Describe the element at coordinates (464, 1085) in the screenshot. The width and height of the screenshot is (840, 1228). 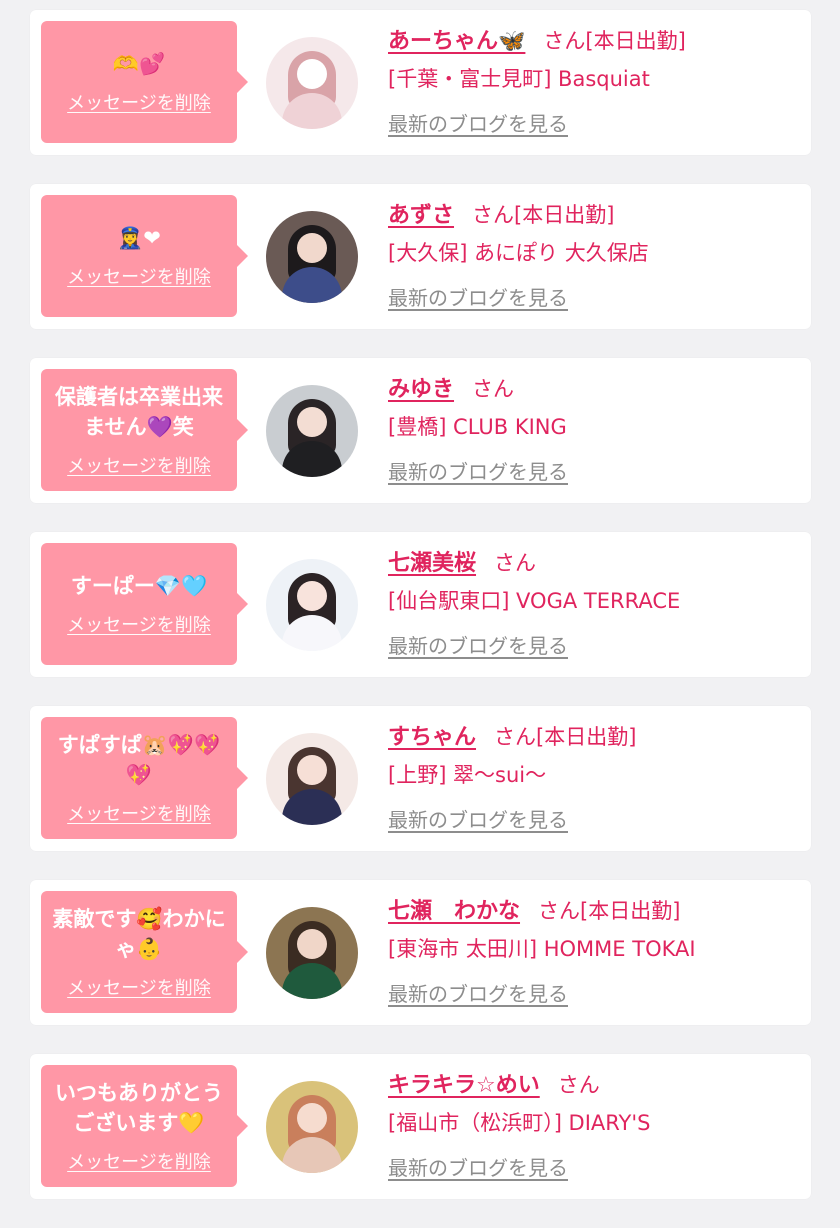
I see `girl-name-link: キラキラ☆めい` at that location.